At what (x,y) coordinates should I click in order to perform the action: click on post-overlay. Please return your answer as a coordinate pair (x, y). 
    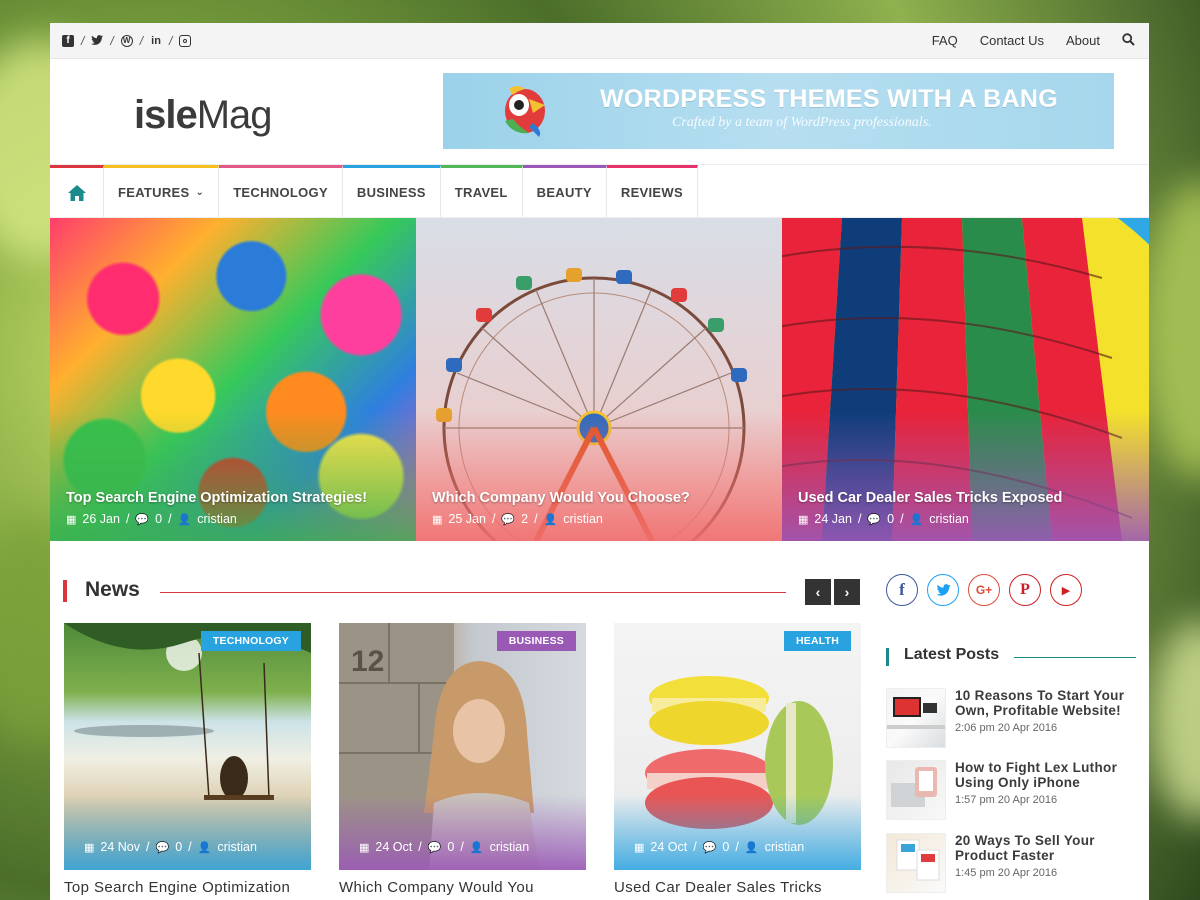
    Looking at the image, I should click on (462, 832).